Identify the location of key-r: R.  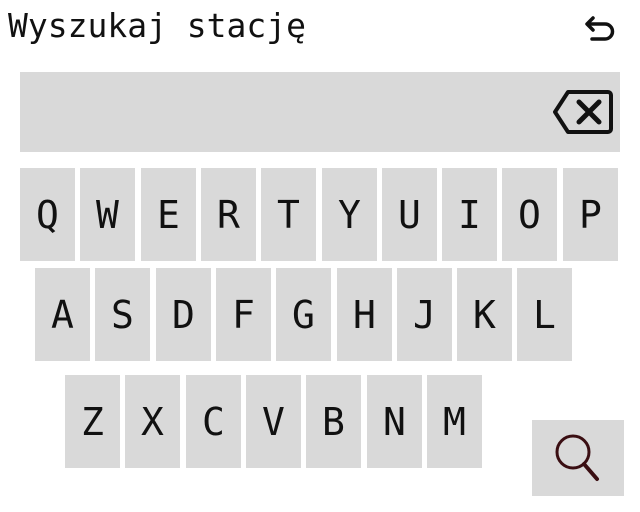
(228, 214).